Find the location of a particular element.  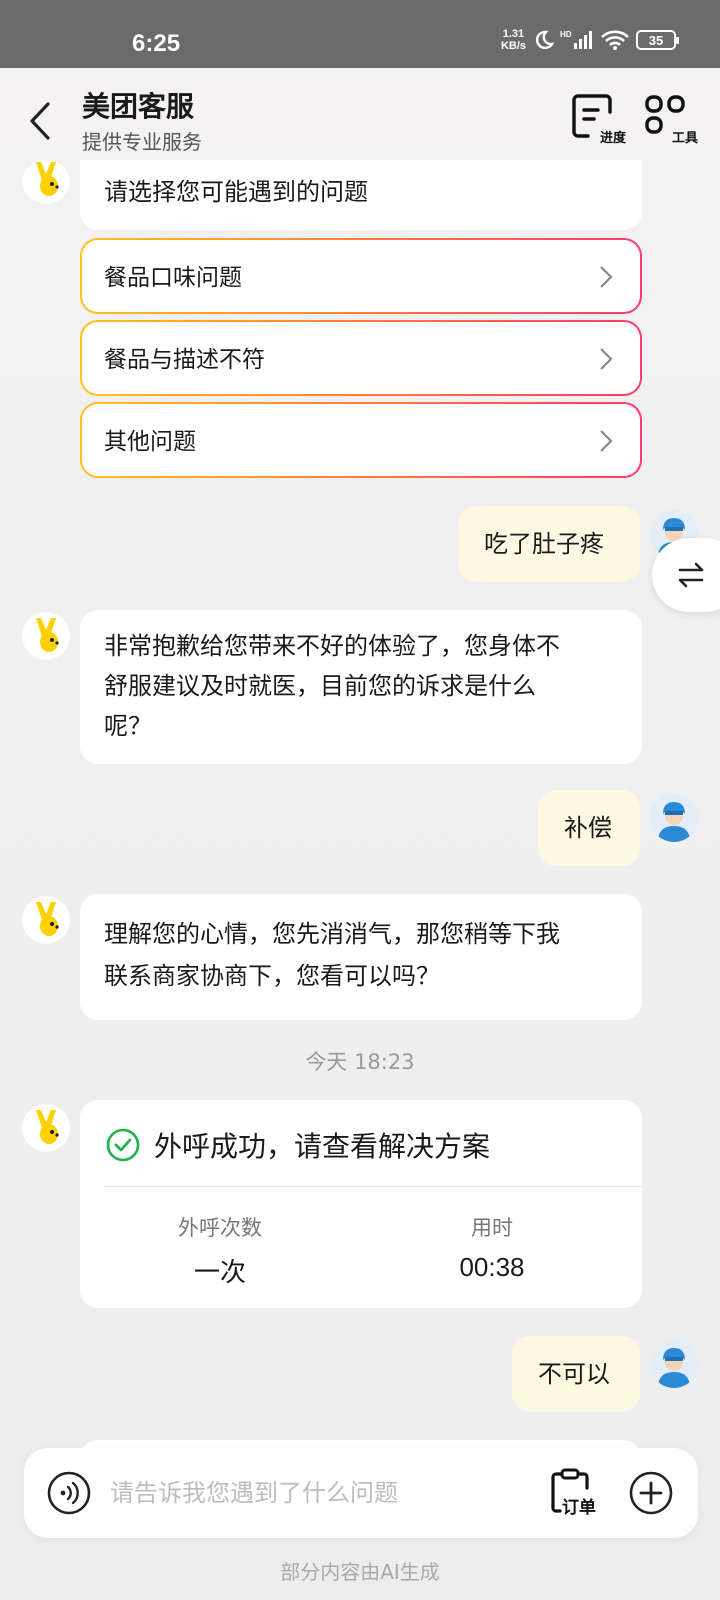

call-duration-value: 00:38 is located at coordinates (492, 1267).